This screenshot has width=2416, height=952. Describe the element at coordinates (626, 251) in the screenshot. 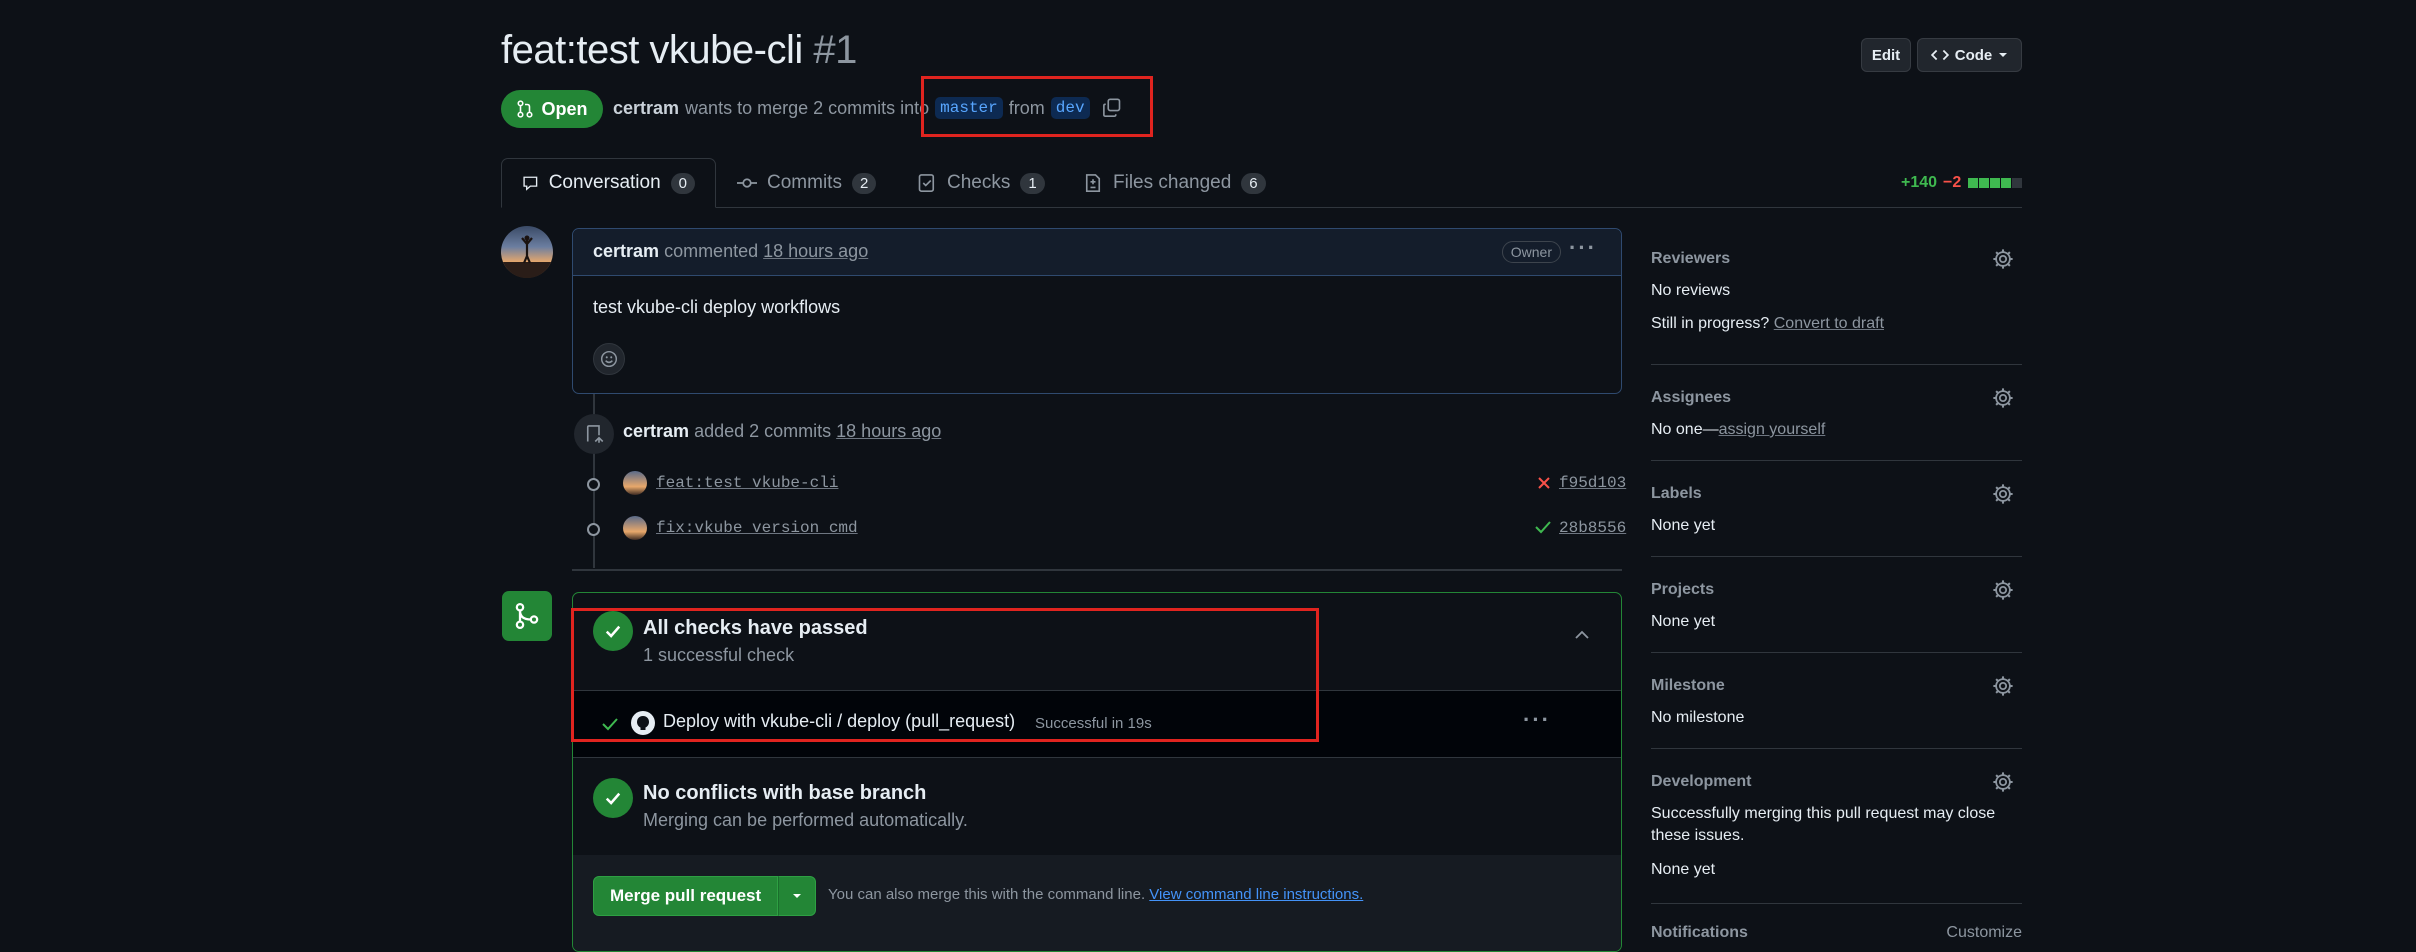

I see `comment-author: certram` at that location.